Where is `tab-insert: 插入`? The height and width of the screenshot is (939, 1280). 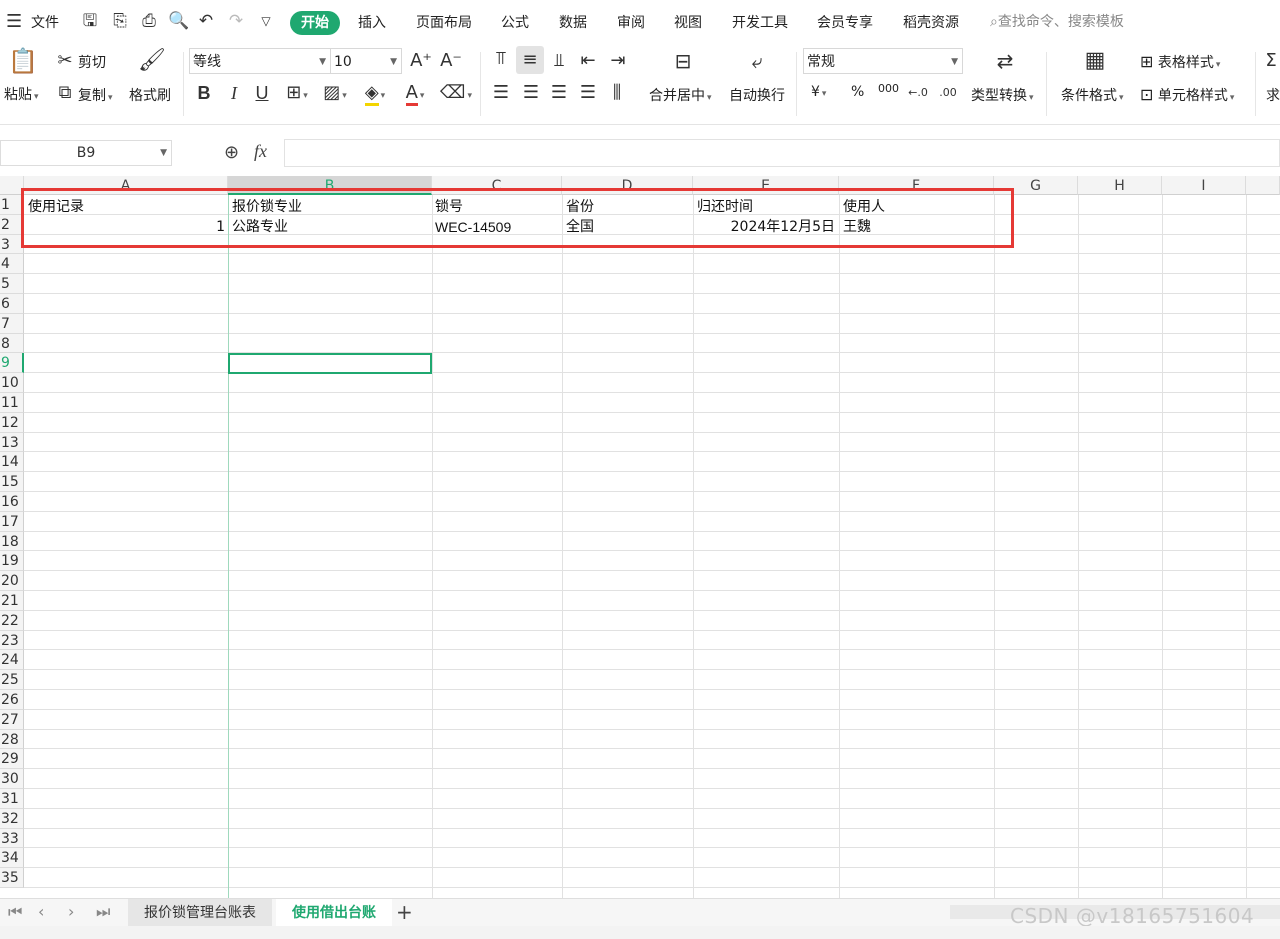 tab-insert: 插入 is located at coordinates (372, 22).